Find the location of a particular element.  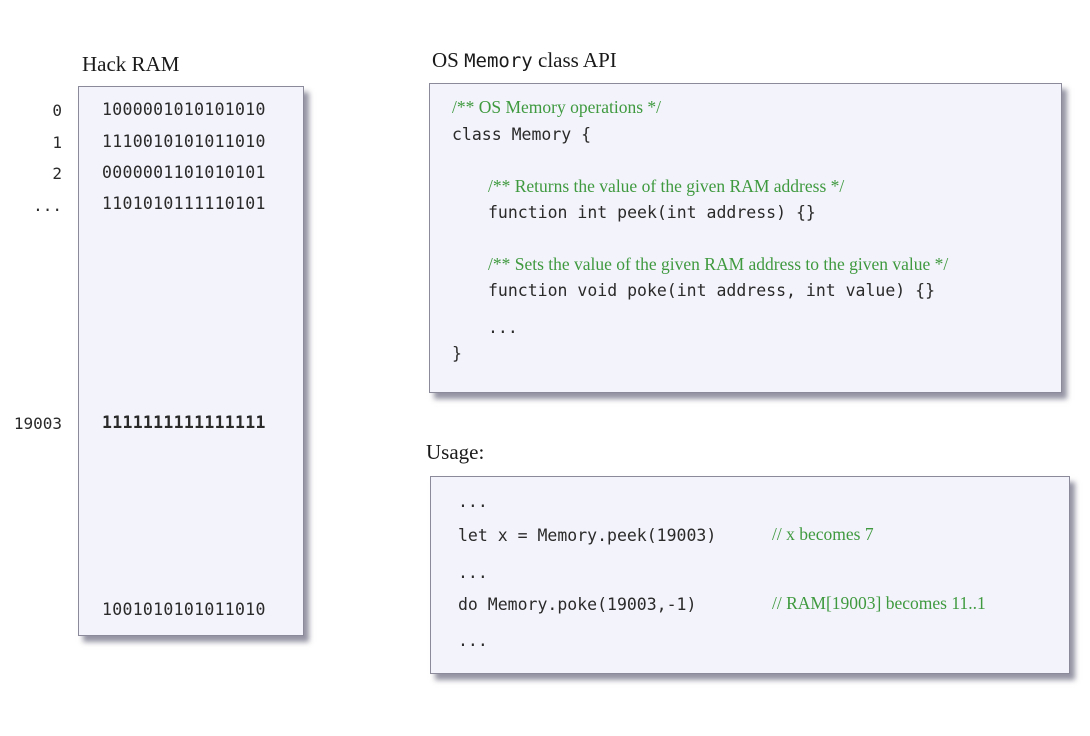

api-title-suffix: class API is located at coordinates (574, 60).